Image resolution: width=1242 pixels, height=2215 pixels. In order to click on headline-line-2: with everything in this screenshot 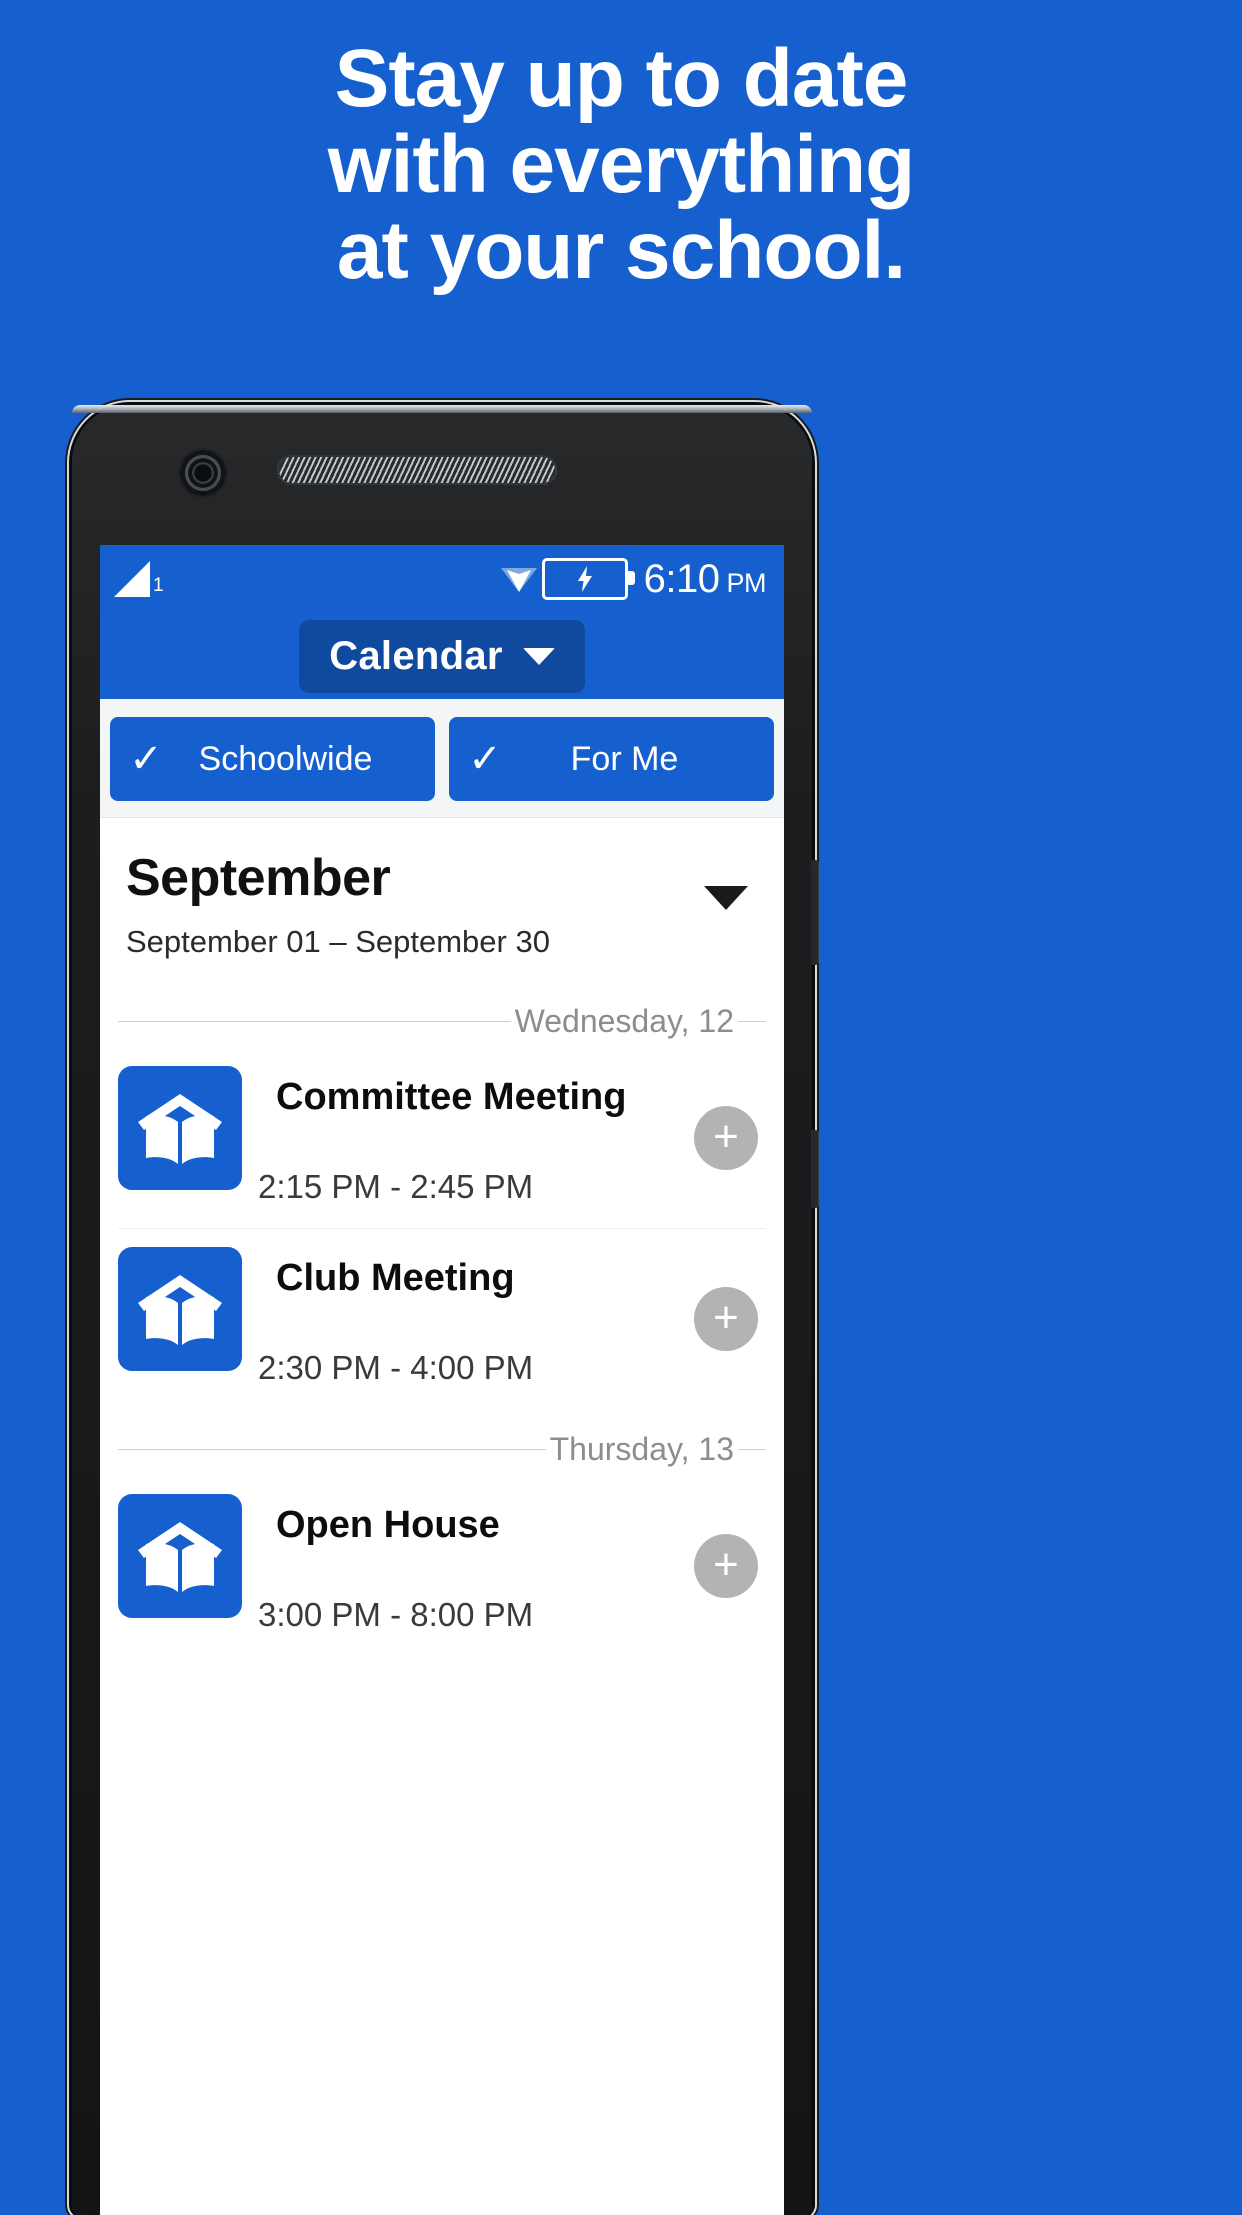, I will do `click(621, 164)`.